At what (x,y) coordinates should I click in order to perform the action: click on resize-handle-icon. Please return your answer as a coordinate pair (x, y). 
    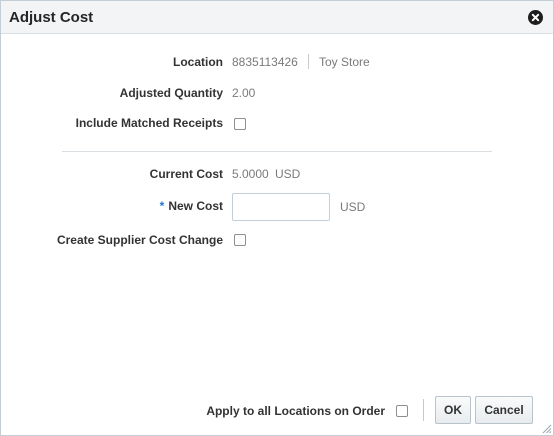
    Looking at the image, I should click on (546, 428).